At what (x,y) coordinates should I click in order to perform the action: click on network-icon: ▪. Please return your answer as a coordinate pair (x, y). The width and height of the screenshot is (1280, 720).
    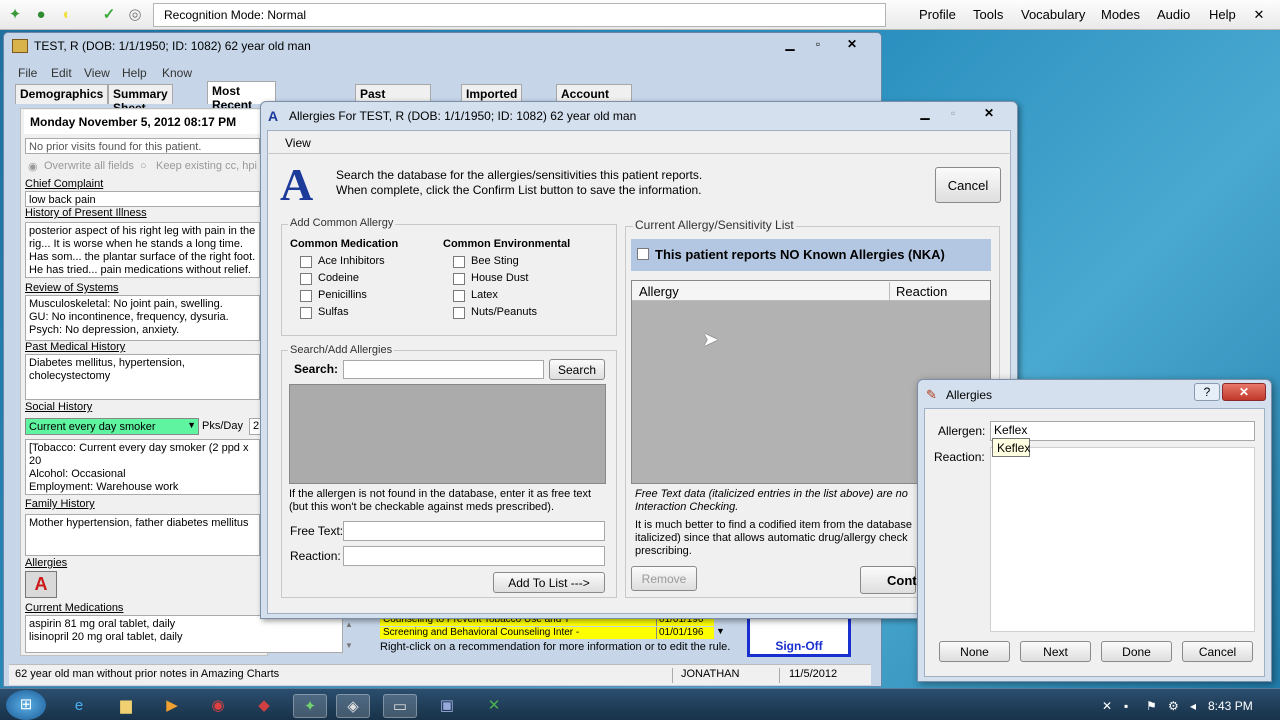
    Looking at the image, I should click on (1126, 706).